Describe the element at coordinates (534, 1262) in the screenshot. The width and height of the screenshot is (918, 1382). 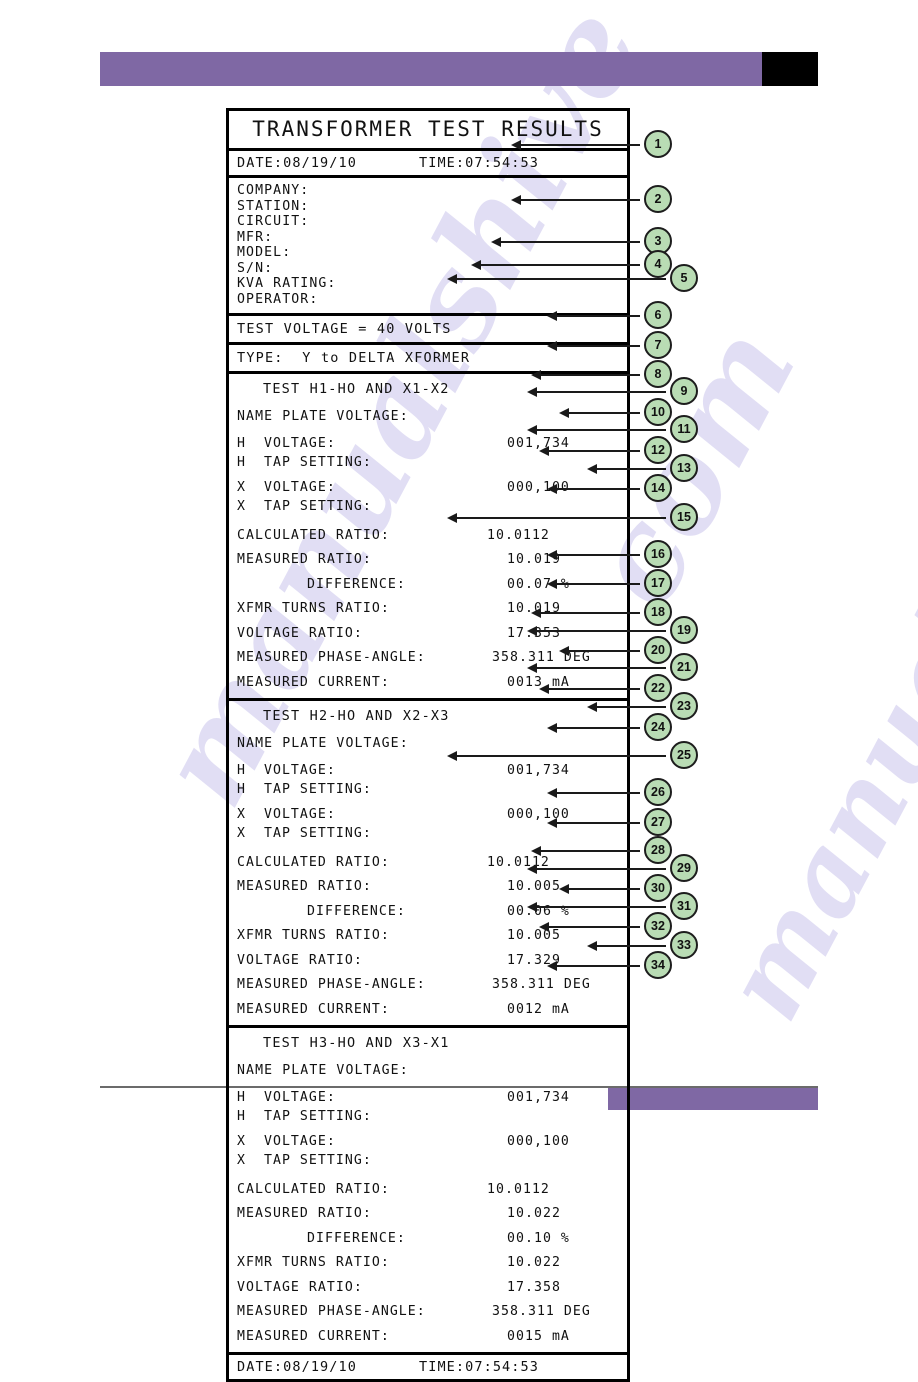
I see `turns-ratio-value: 10.022` at that location.